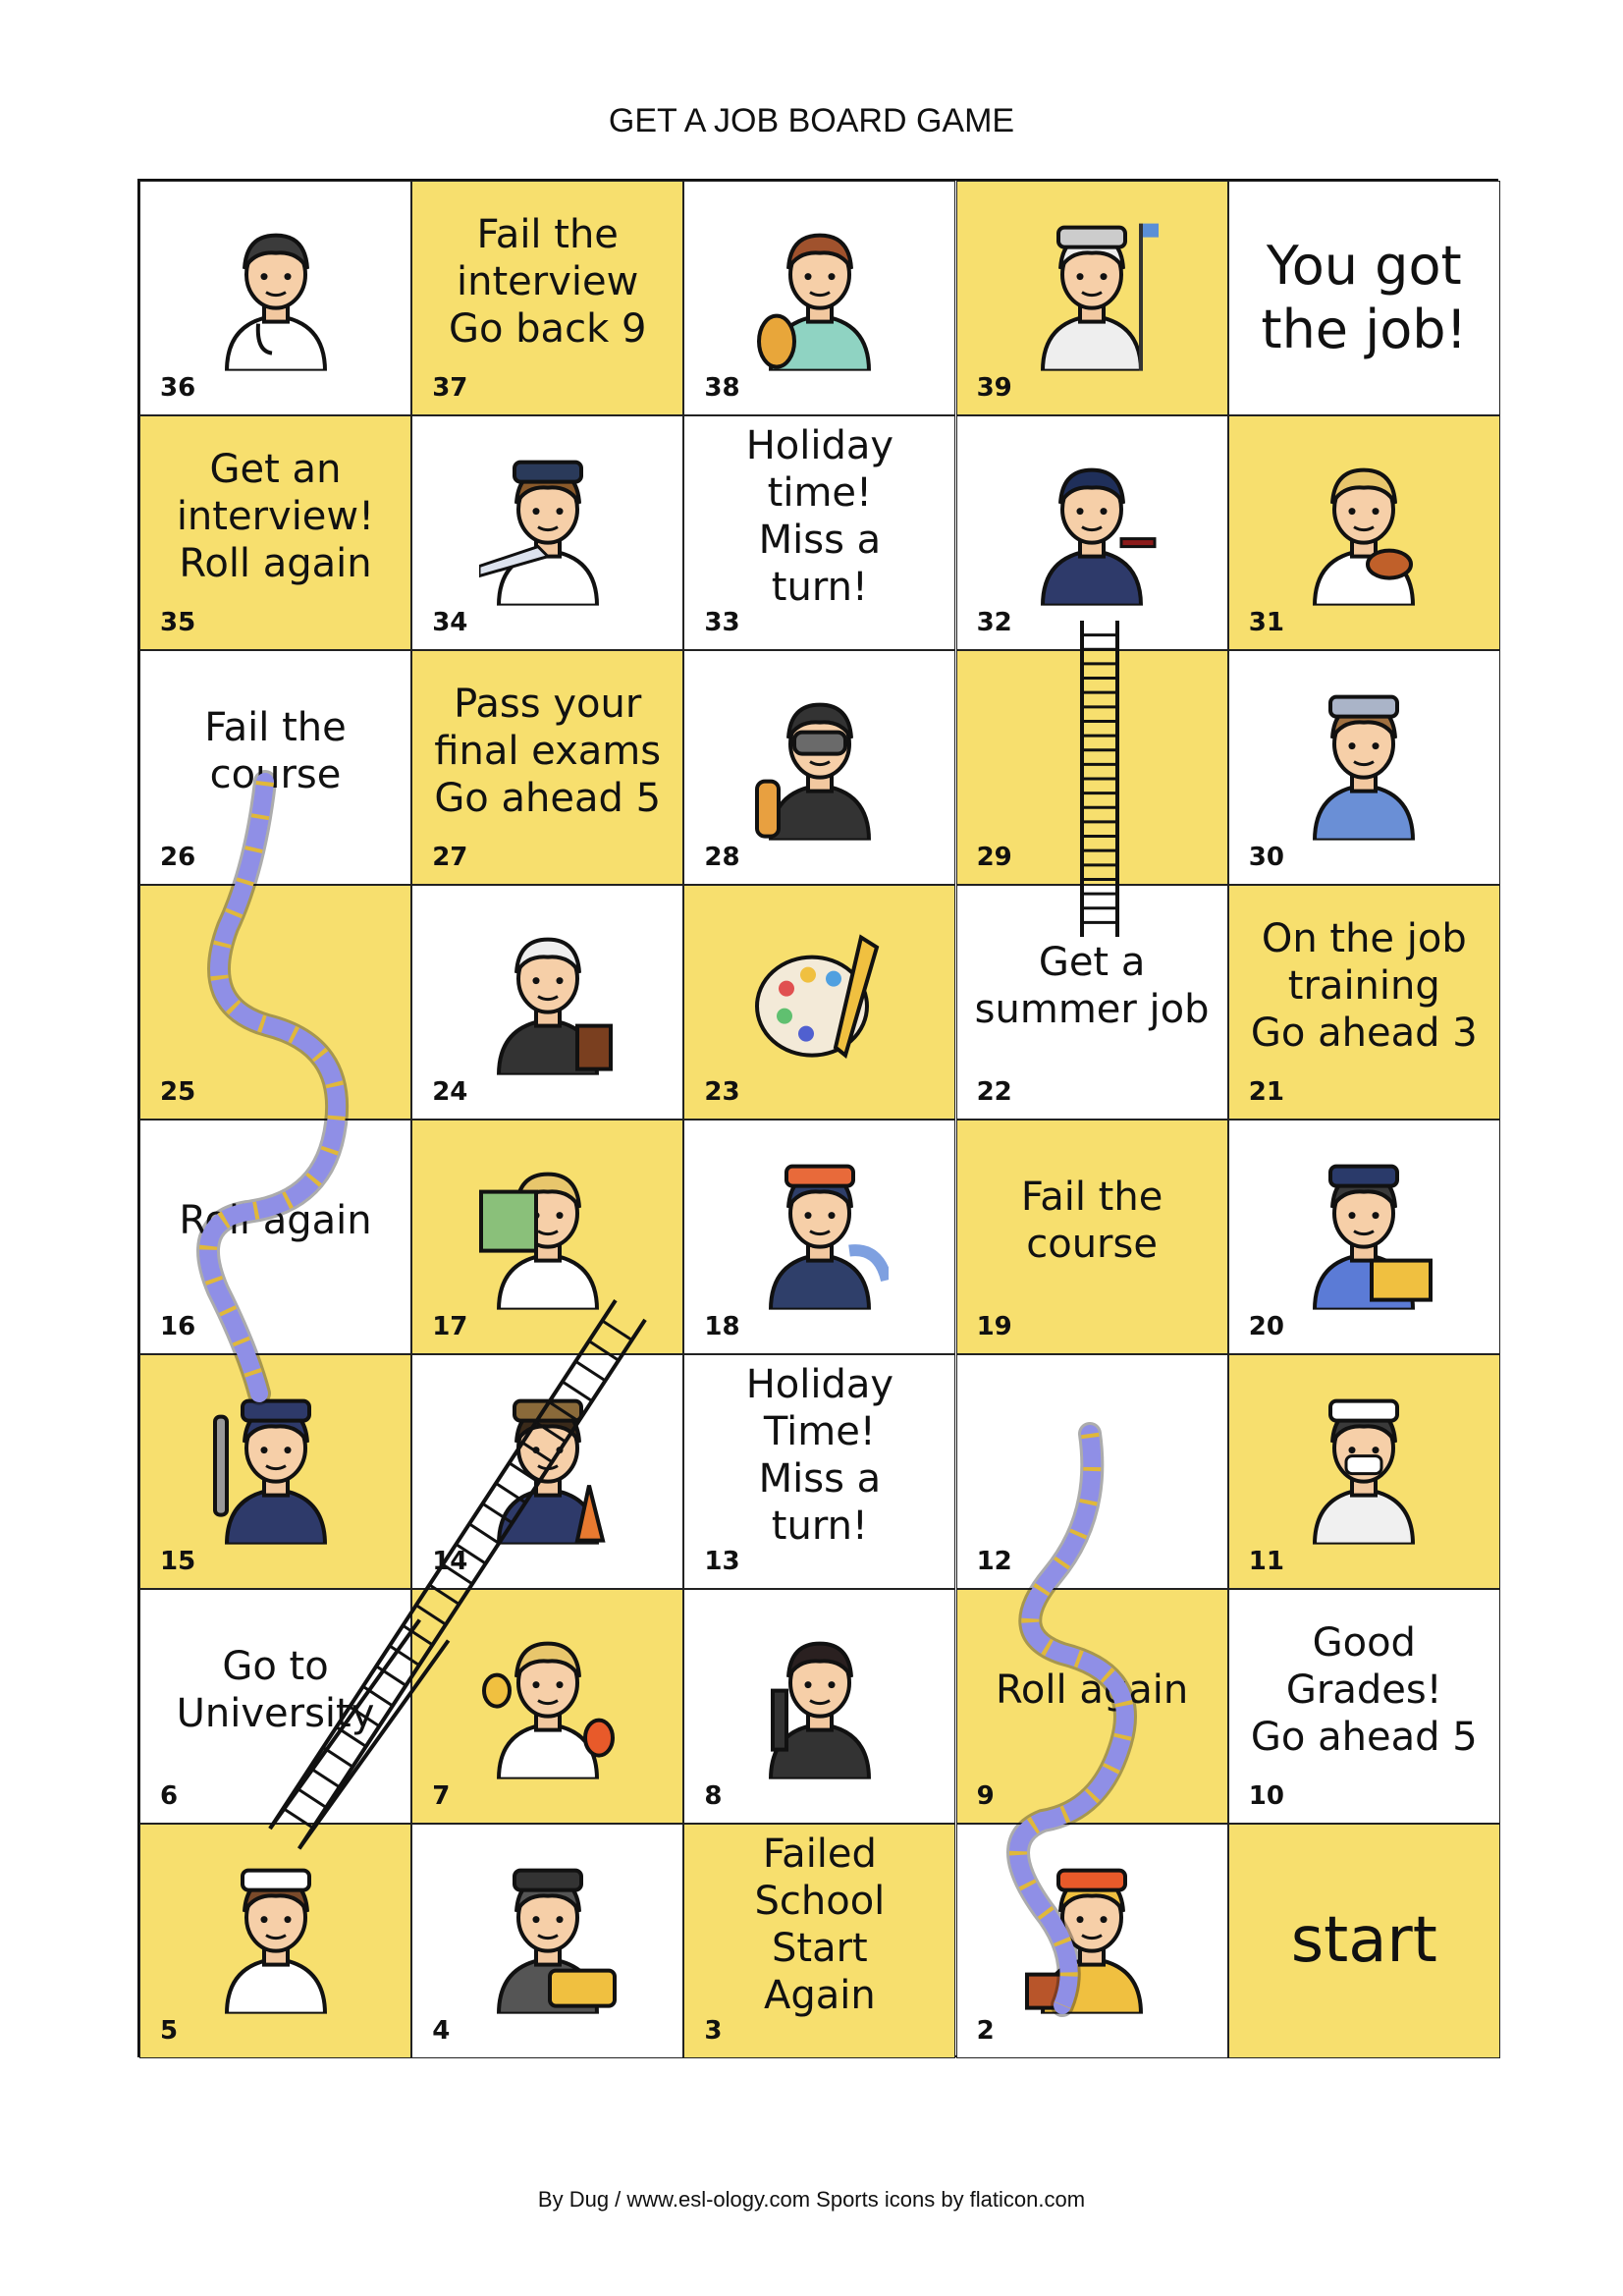  I want to click on square-text: On the job training Go ahead 3, so click(1364, 985).